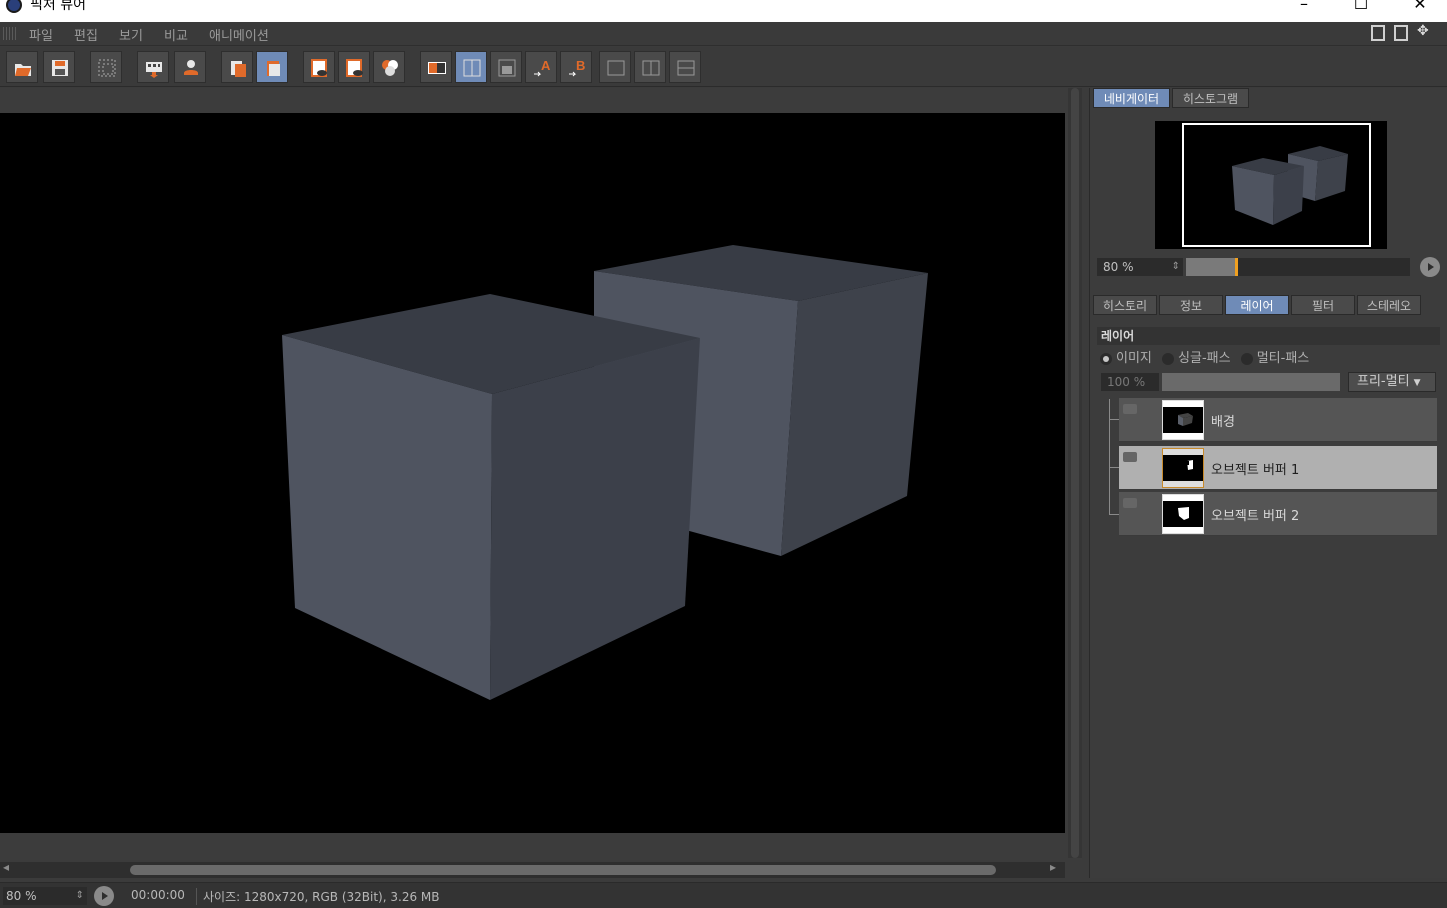  Describe the element at coordinates (1191, 305) in the screenshot. I see `tab-info: 정보` at that location.